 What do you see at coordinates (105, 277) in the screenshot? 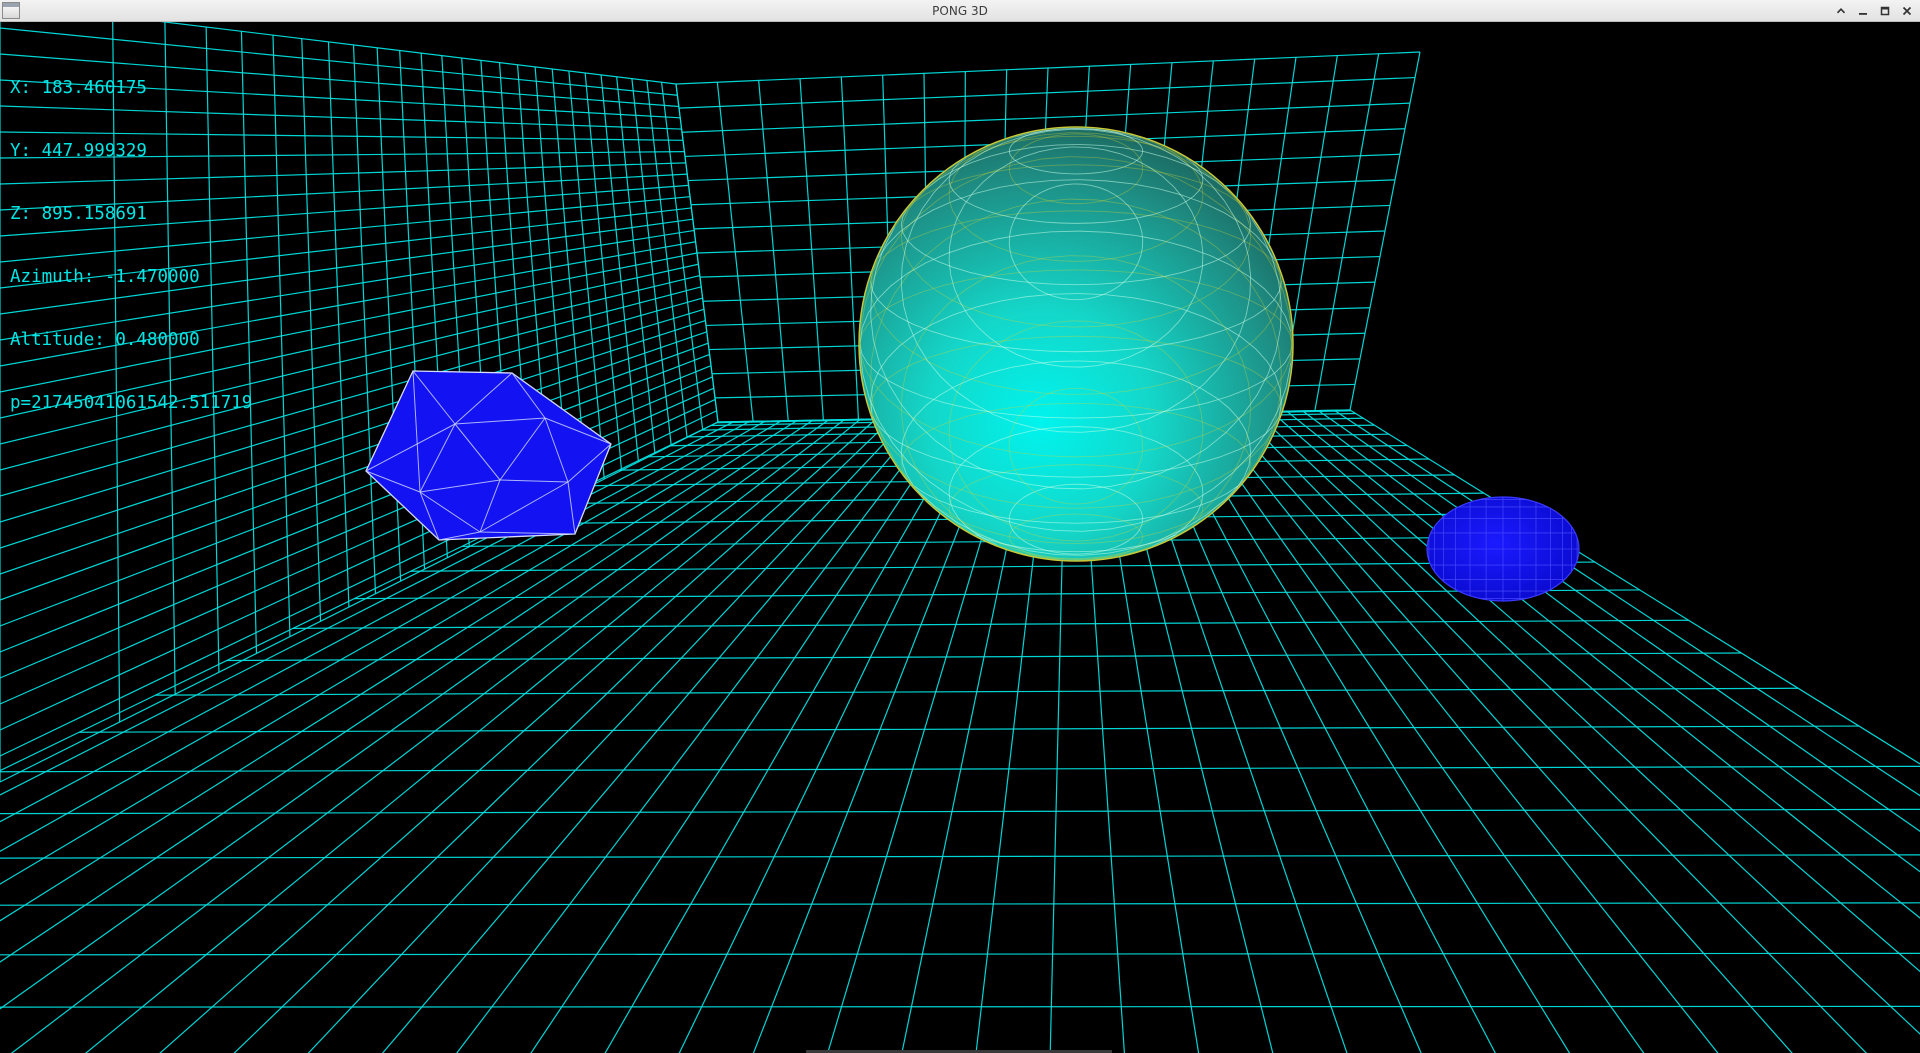
I see `hud-azimuth: Azimuth: -1.470000` at bounding box center [105, 277].